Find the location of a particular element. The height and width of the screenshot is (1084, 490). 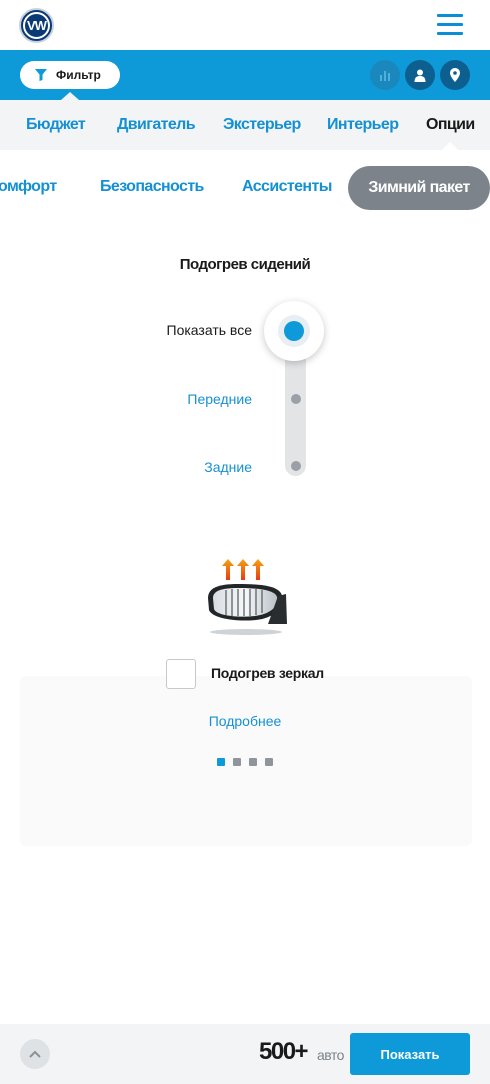

subtab-winter-package: Зимний пакет is located at coordinates (419, 188).